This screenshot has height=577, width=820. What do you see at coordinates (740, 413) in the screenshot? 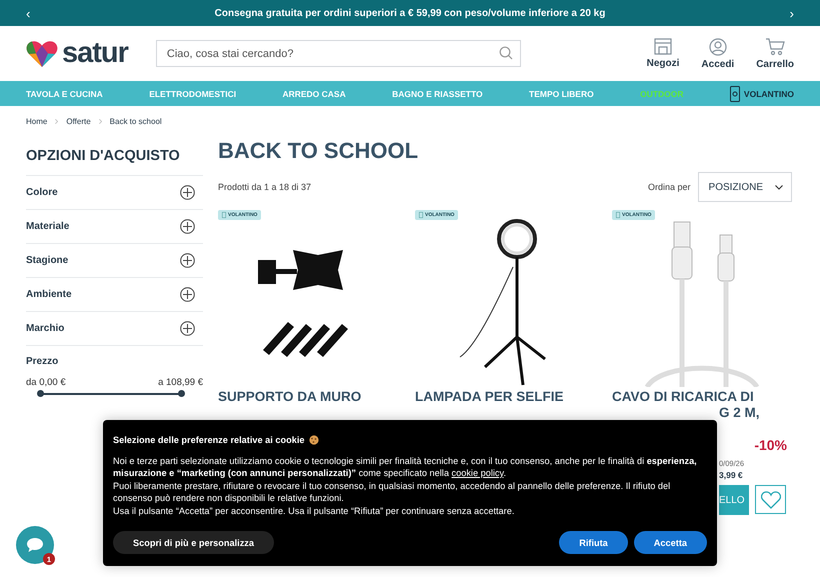
I see `product-title: G 2 M,` at bounding box center [740, 413].